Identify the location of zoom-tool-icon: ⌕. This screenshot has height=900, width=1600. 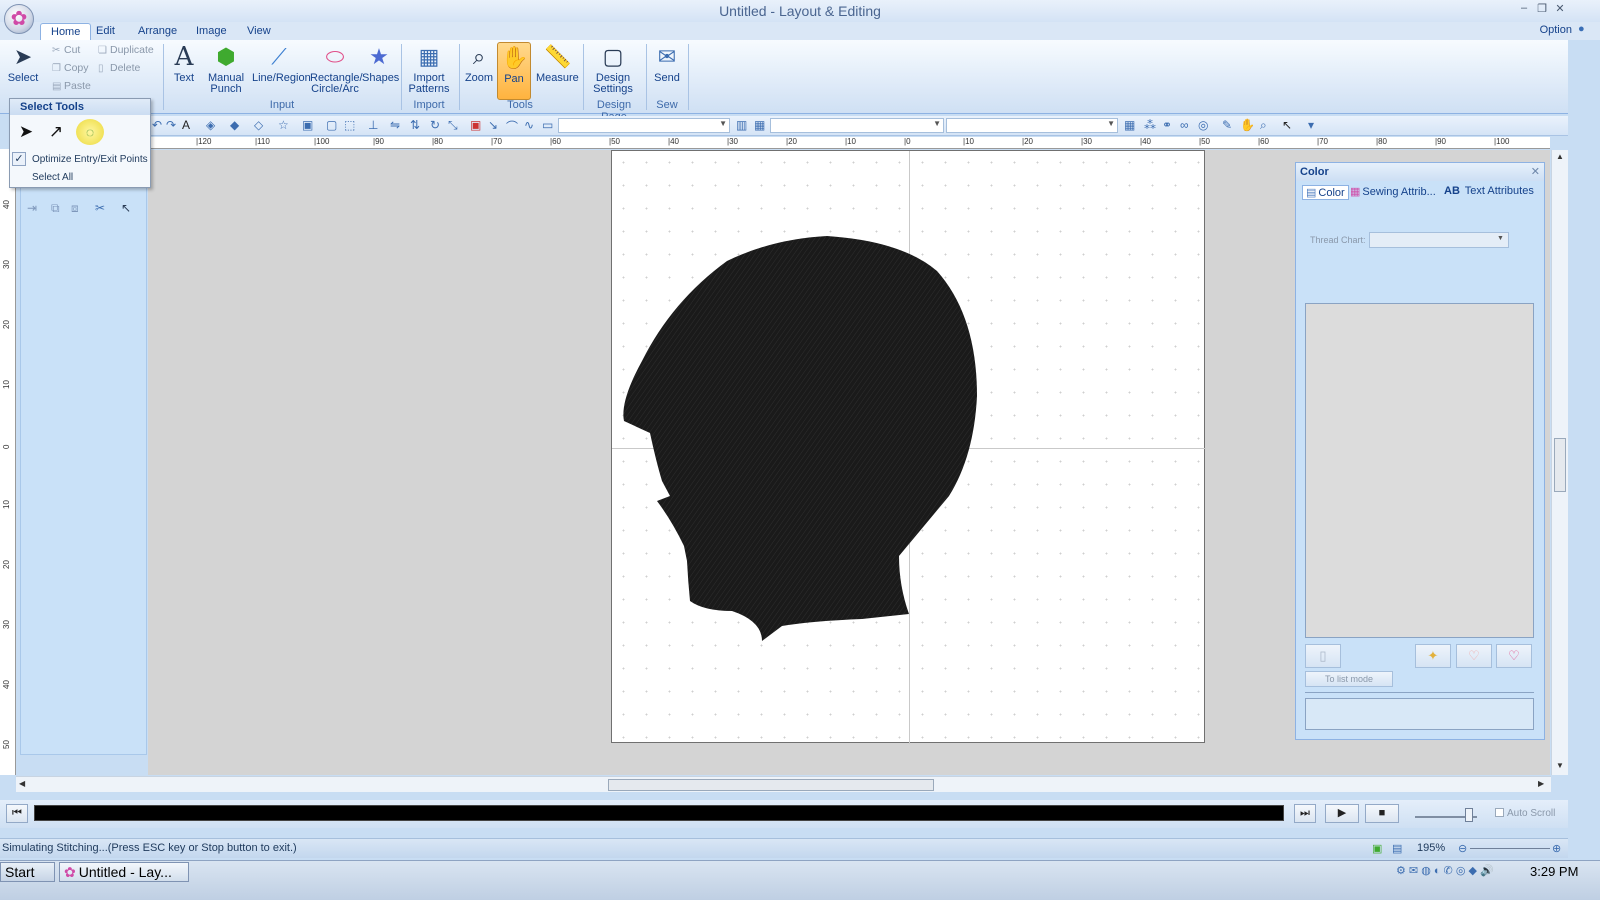
(1263, 125).